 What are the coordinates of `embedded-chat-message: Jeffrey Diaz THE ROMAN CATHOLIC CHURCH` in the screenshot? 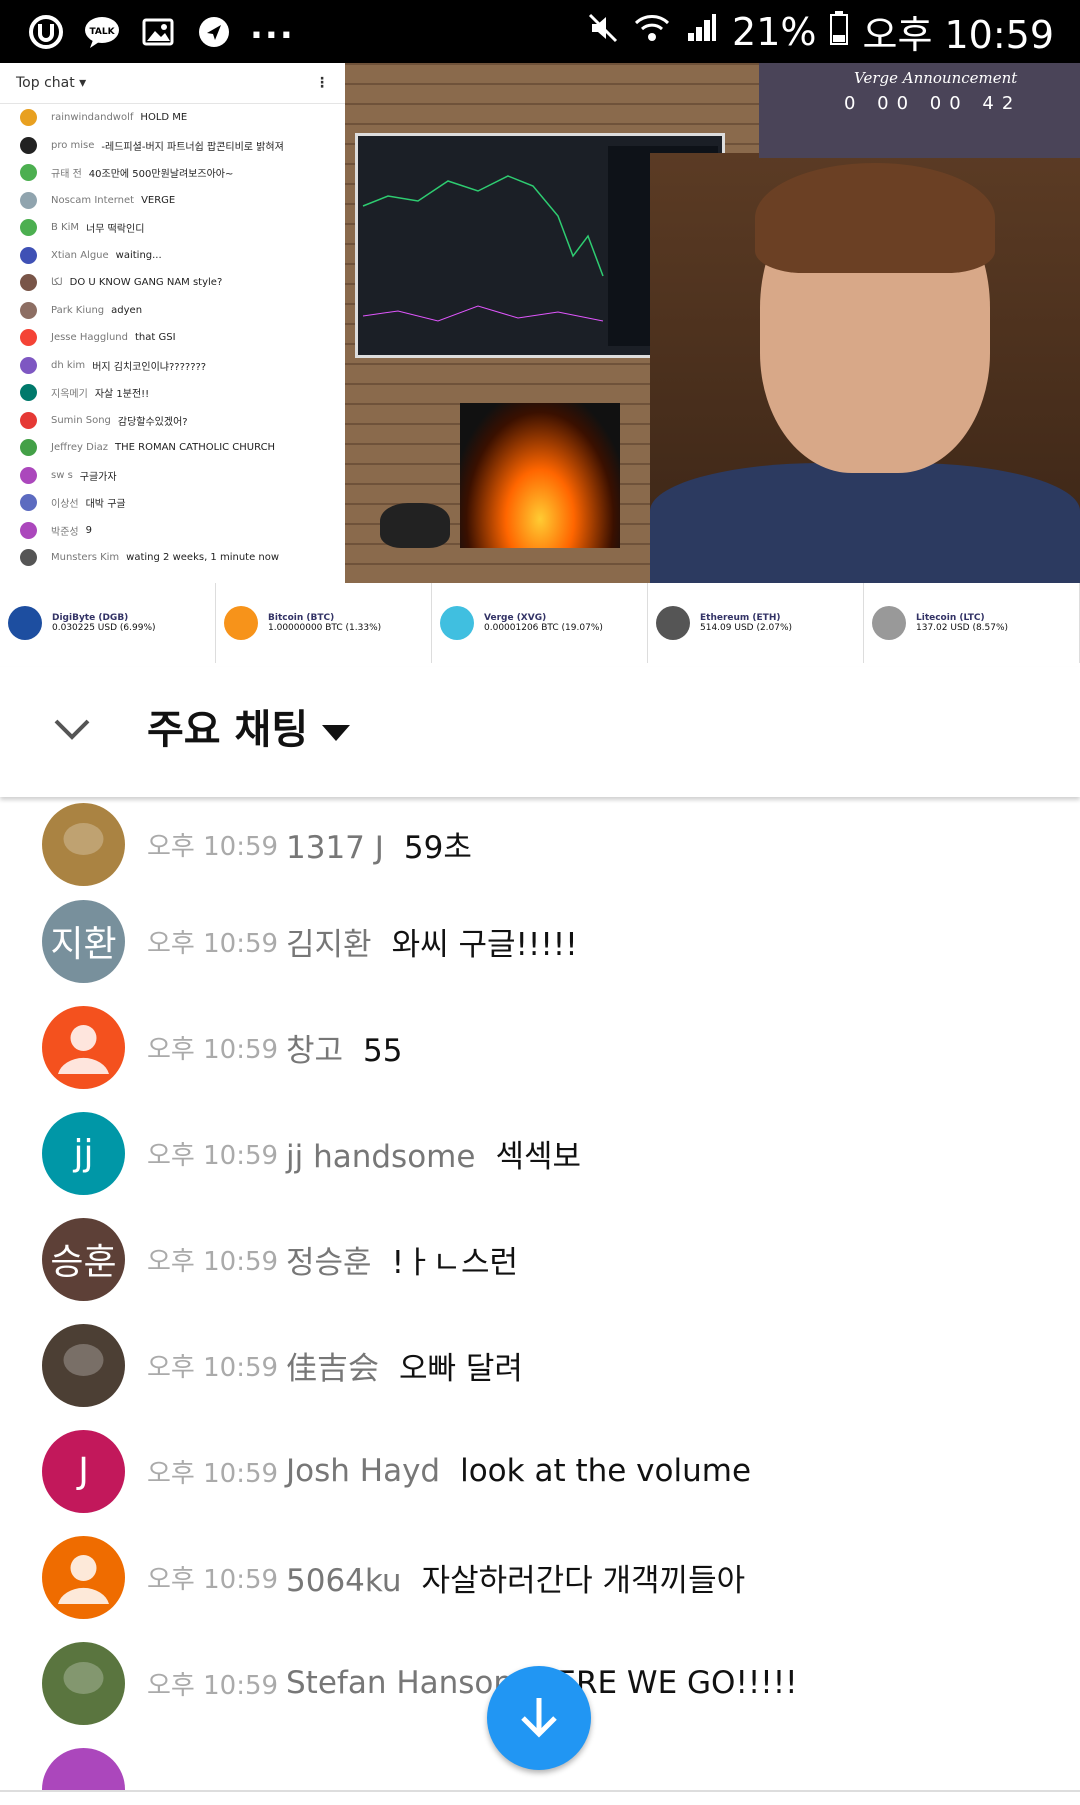 It's located at (172, 448).